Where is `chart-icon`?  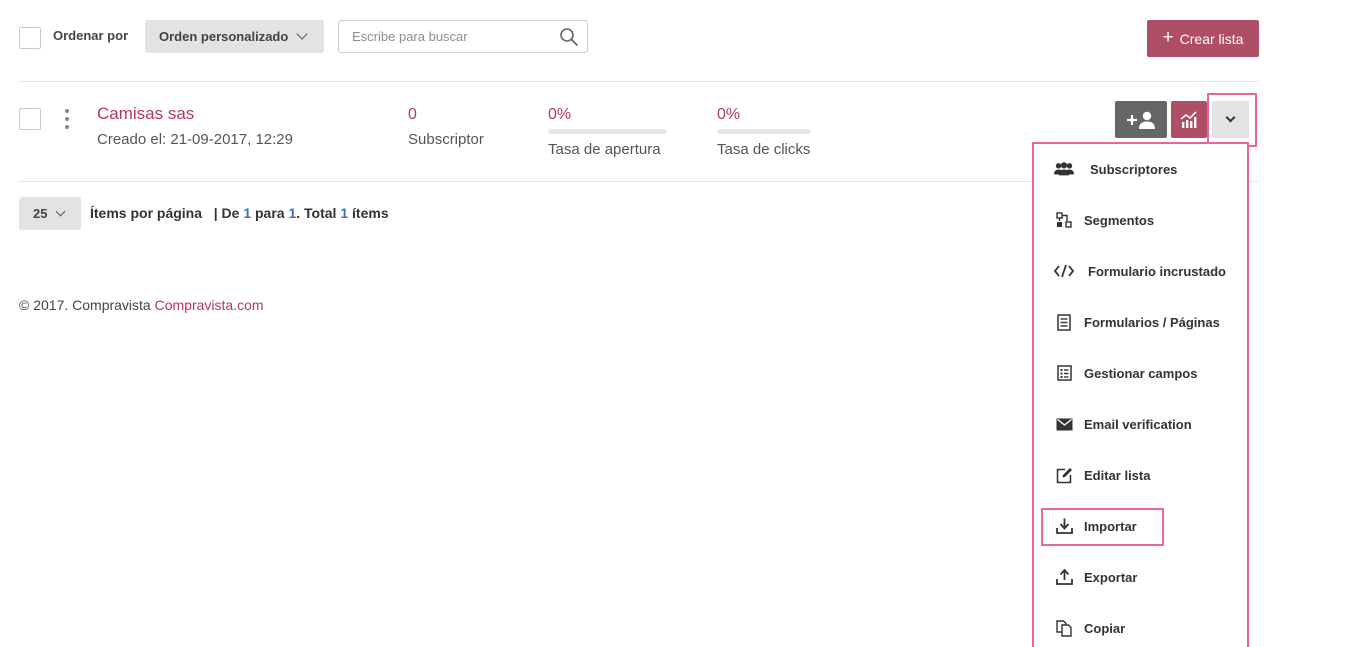 chart-icon is located at coordinates (1188, 119).